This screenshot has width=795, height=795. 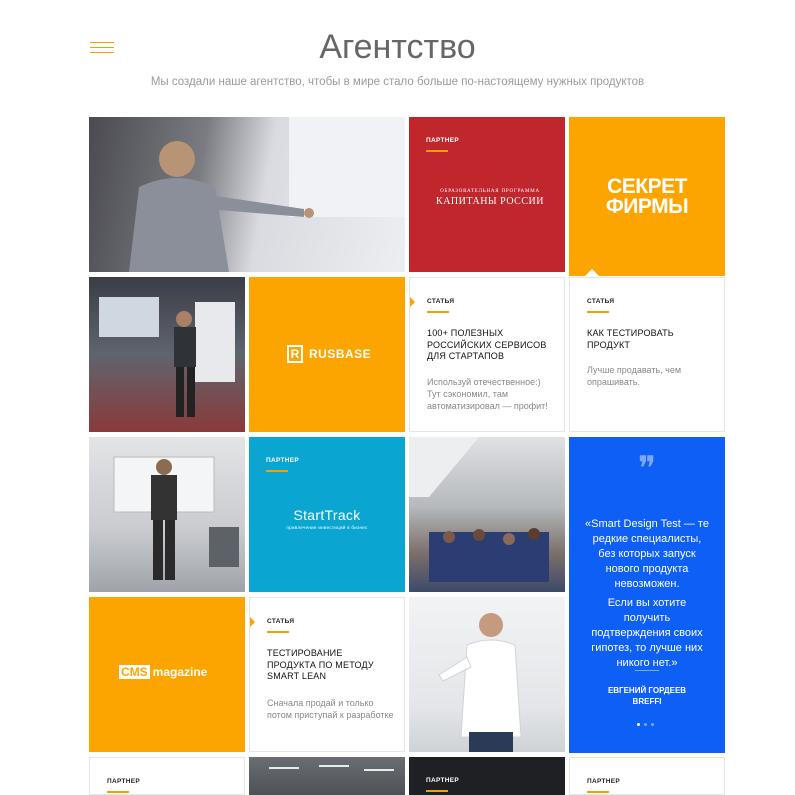 What do you see at coordinates (647, 670) in the screenshot?
I see `quote-divider` at bounding box center [647, 670].